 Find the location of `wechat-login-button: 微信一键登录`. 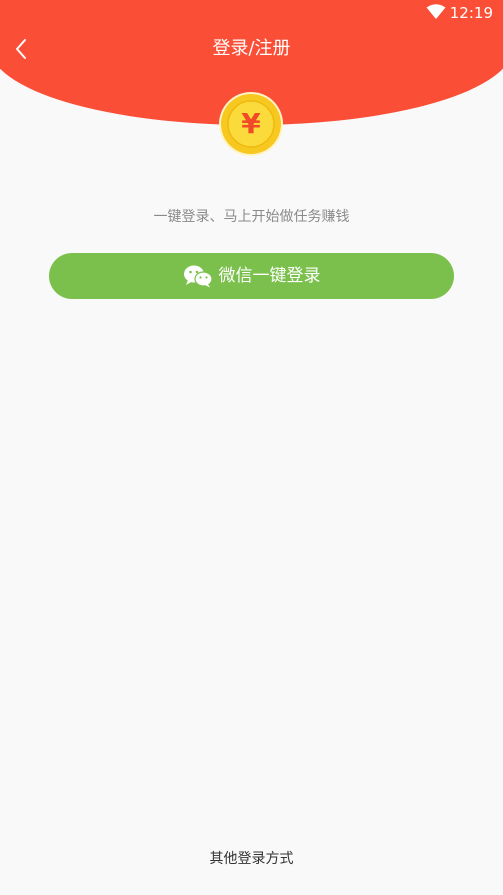

wechat-login-button: 微信一键登录 is located at coordinates (251, 276).